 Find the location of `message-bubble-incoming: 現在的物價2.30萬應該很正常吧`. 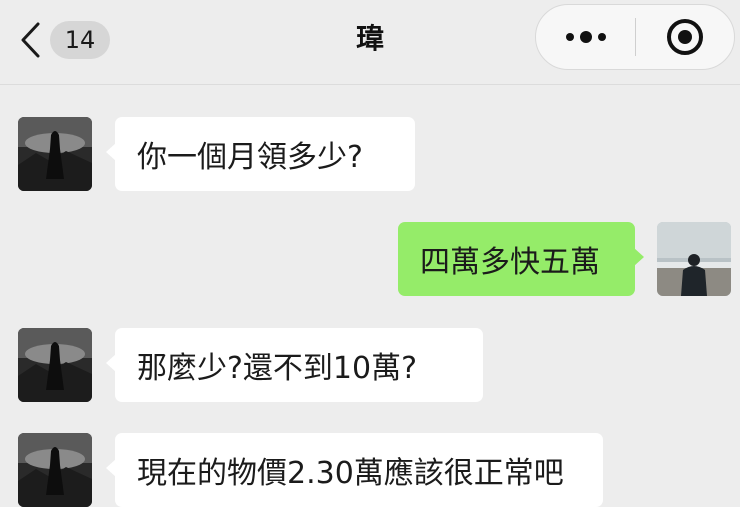

message-bubble-incoming: 現在的物價2.30萬應該很正常吧 is located at coordinates (354, 470).